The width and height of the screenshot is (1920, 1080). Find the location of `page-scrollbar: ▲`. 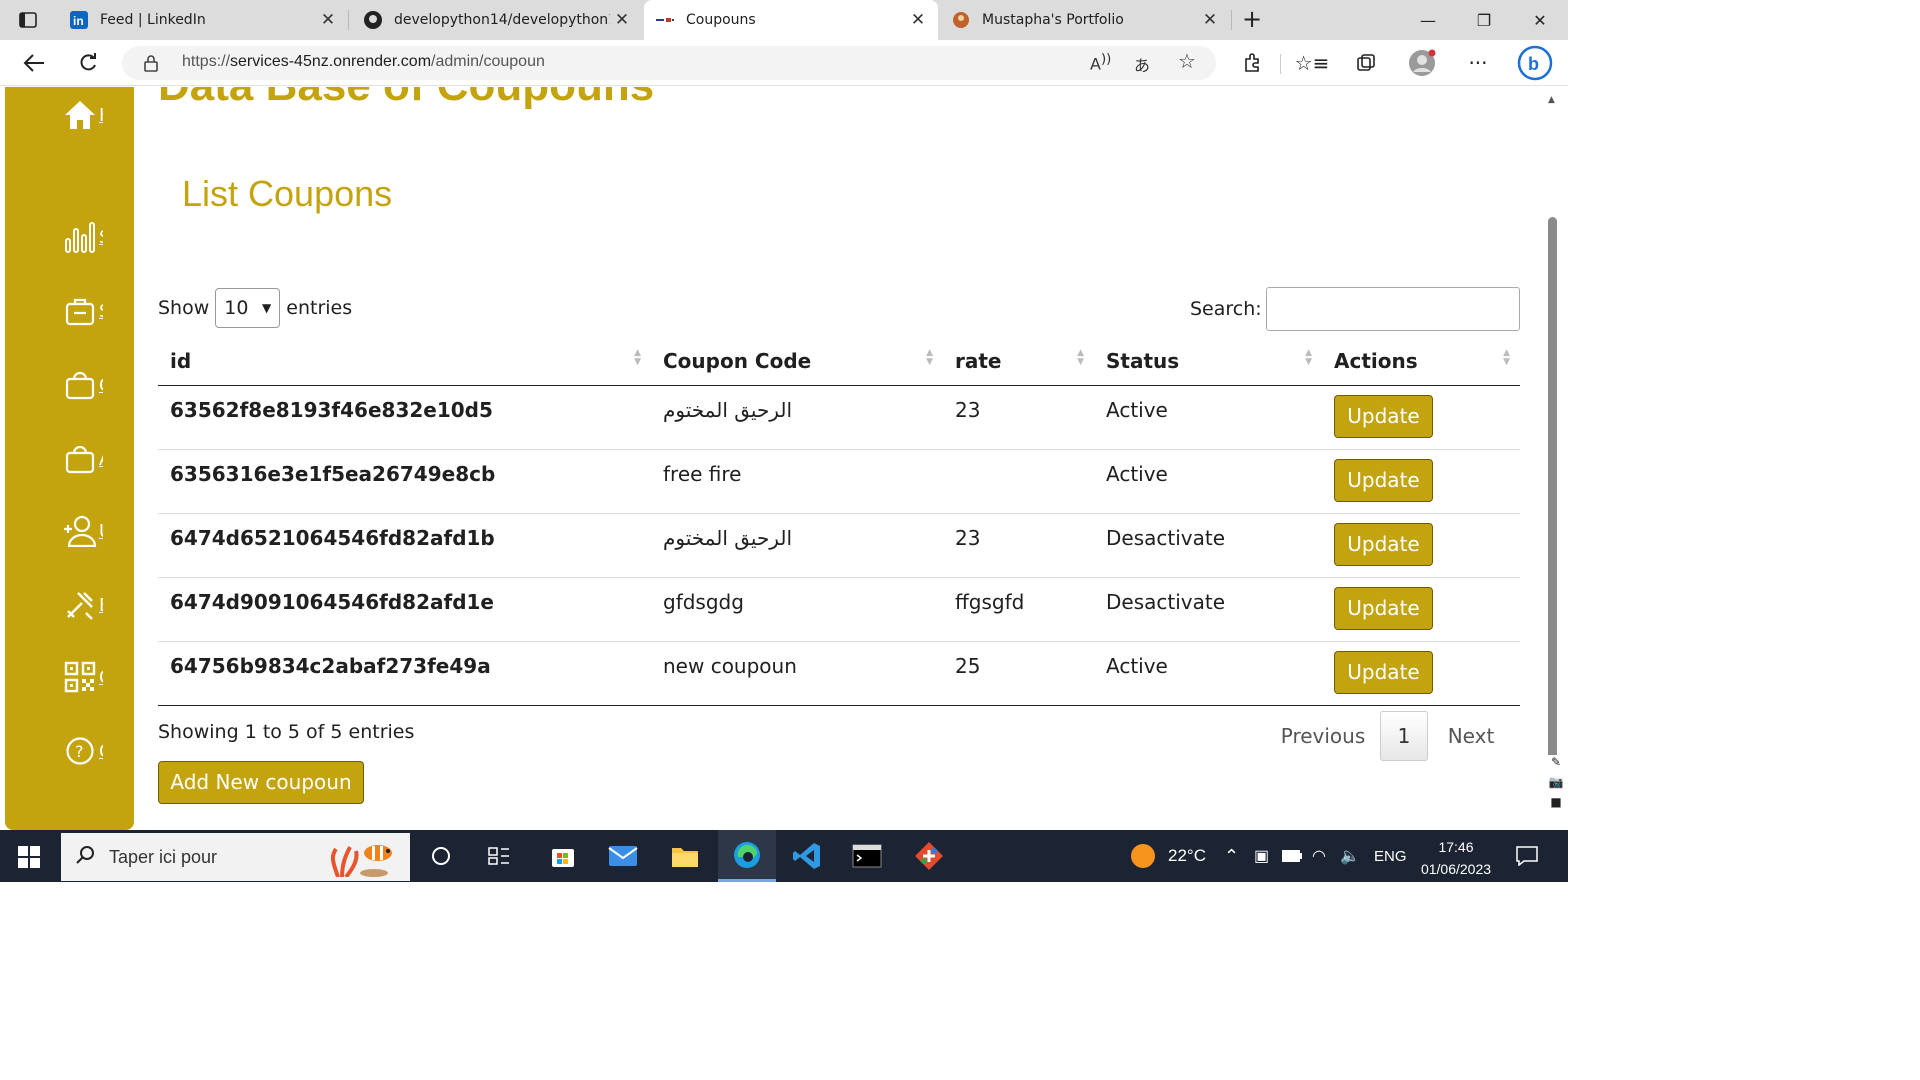

page-scrollbar: ▲ is located at coordinates (1553, 458).